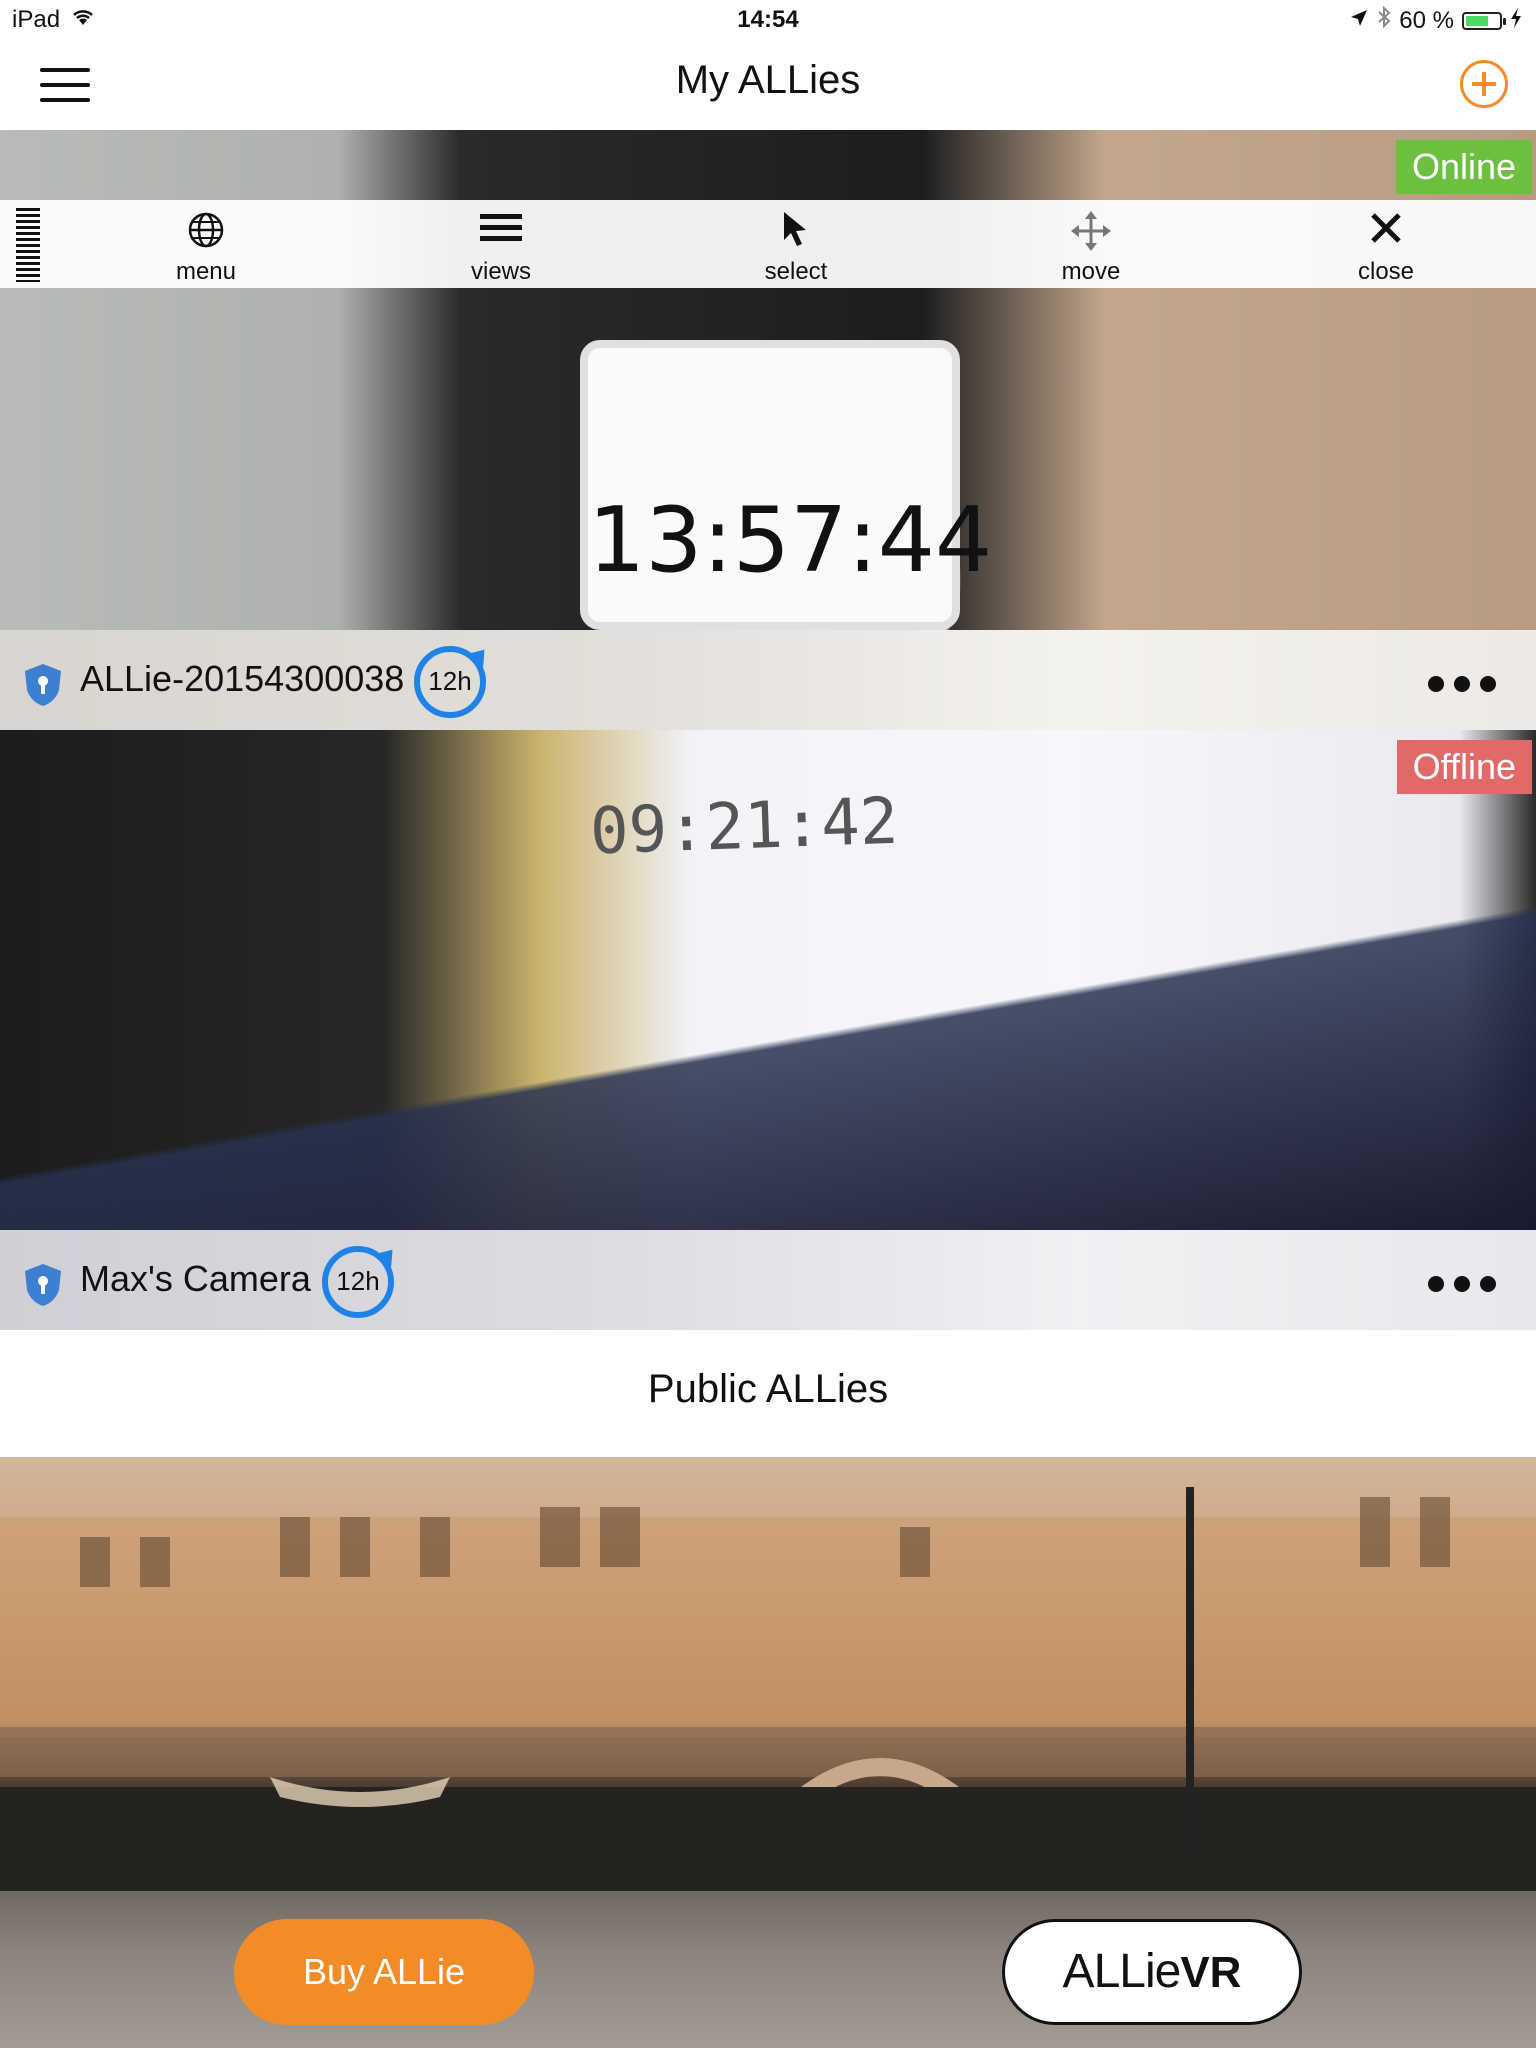 Image resolution: width=1536 pixels, height=2048 pixels. What do you see at coordinates (206, 271) in the screenshot?
I see `toolbar-label: menu` at bounding box center [206, 271].